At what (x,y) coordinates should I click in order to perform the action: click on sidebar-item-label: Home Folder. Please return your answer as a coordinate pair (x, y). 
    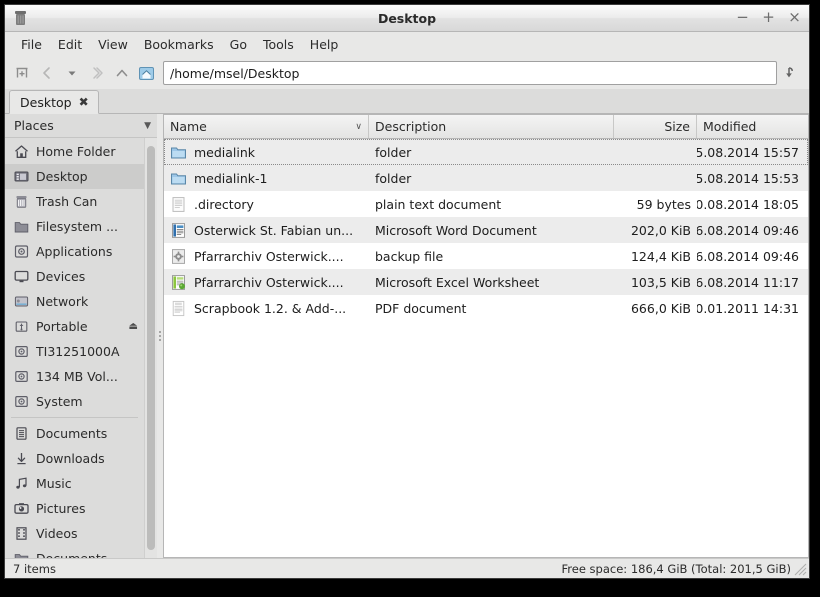
    Looking at the image, I should click on (76, 151).